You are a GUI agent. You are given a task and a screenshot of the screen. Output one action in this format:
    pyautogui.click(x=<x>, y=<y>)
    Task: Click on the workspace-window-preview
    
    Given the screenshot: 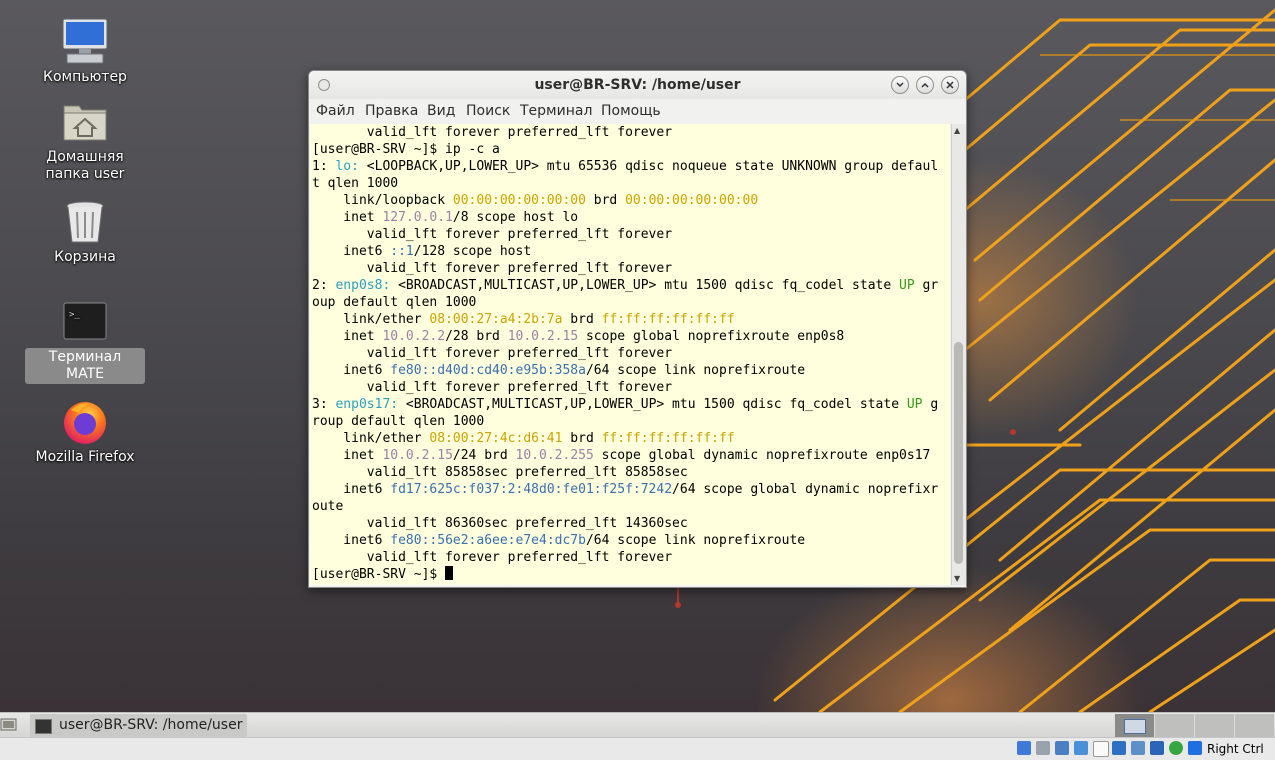 What is the action you would take?
    pyautogui.click(x=1135, y=726)
    